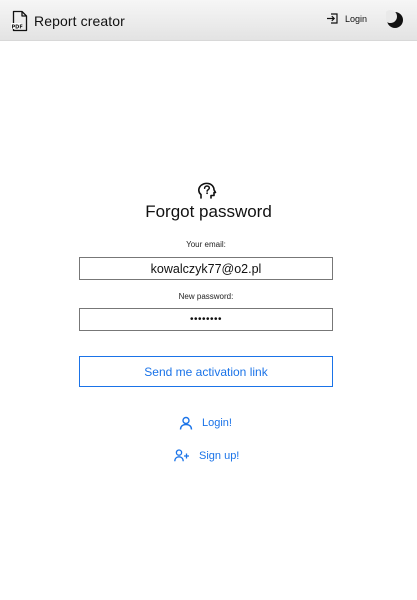 The width and height of the screenshot is (417, 600). Describe the element at coordinates (17, 27) in the screenshot. I see `svg-text: PDF` at that location.